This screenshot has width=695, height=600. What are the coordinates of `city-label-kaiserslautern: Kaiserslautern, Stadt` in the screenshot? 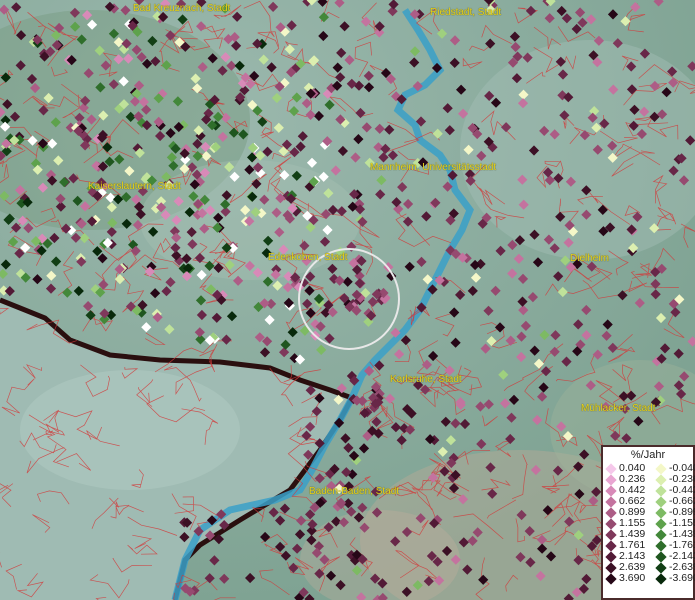 It's located at (134, 186).